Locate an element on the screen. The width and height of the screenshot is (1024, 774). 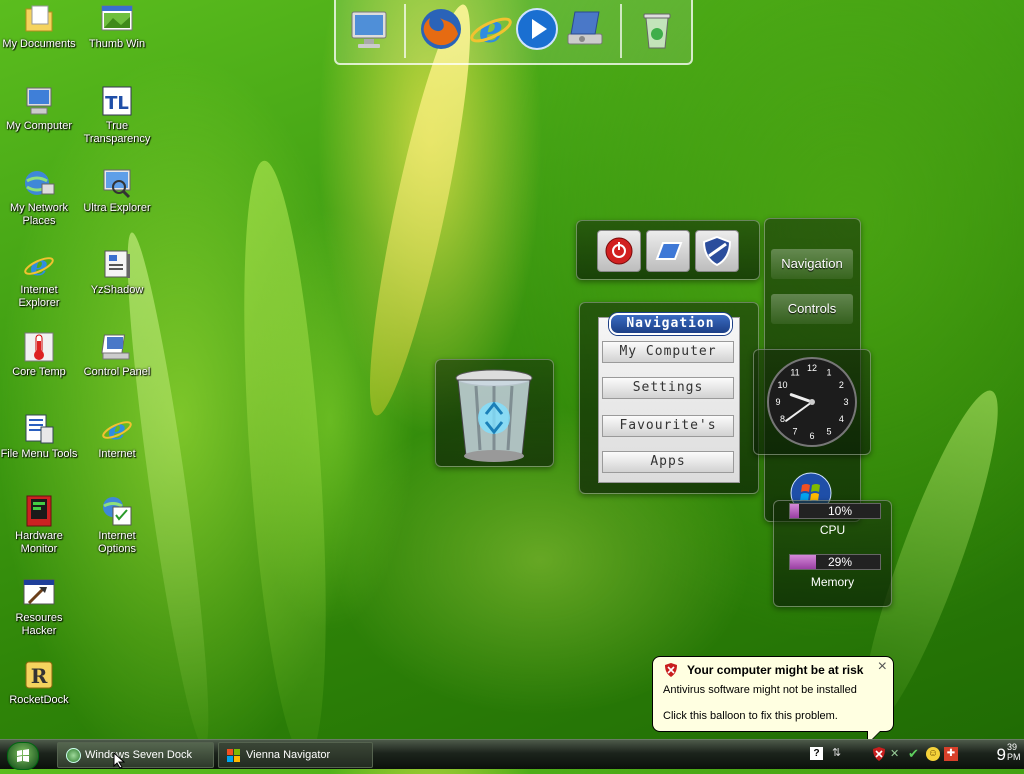
desktop-icon: e Internet Explorer is located at coordinates (39, 279).